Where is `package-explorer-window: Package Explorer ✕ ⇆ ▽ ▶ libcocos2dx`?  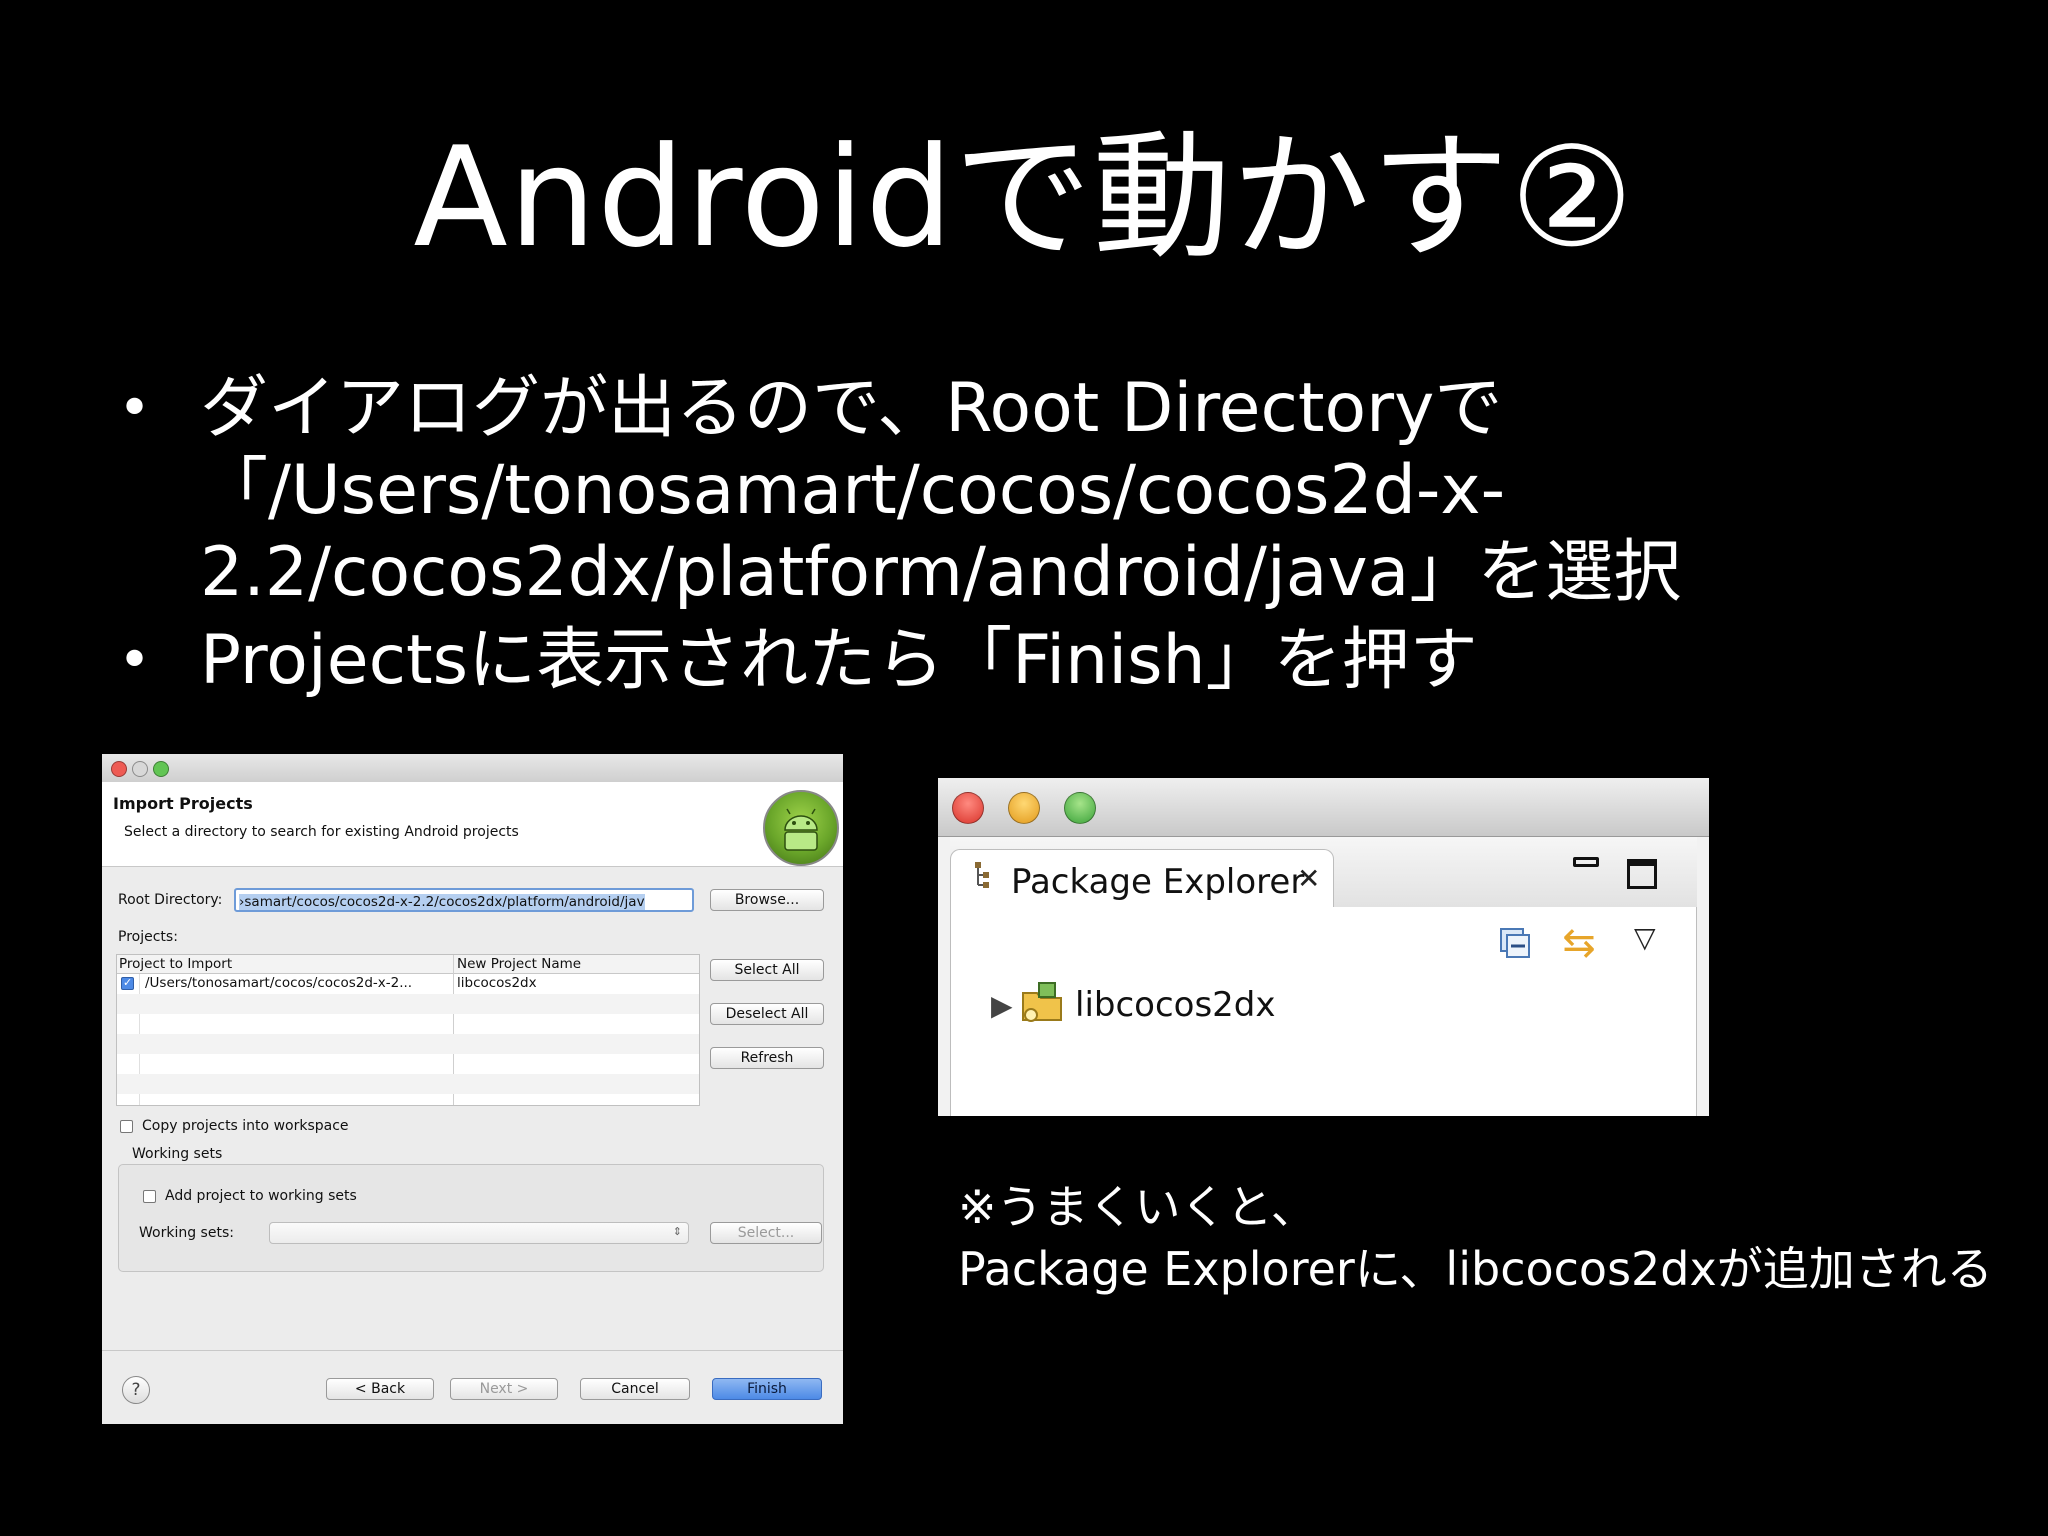
package-explorer-window: Package Explorer ✕ ⇆ ▽ ▶ libcocos2dx is located at coordinates (1323, 947).